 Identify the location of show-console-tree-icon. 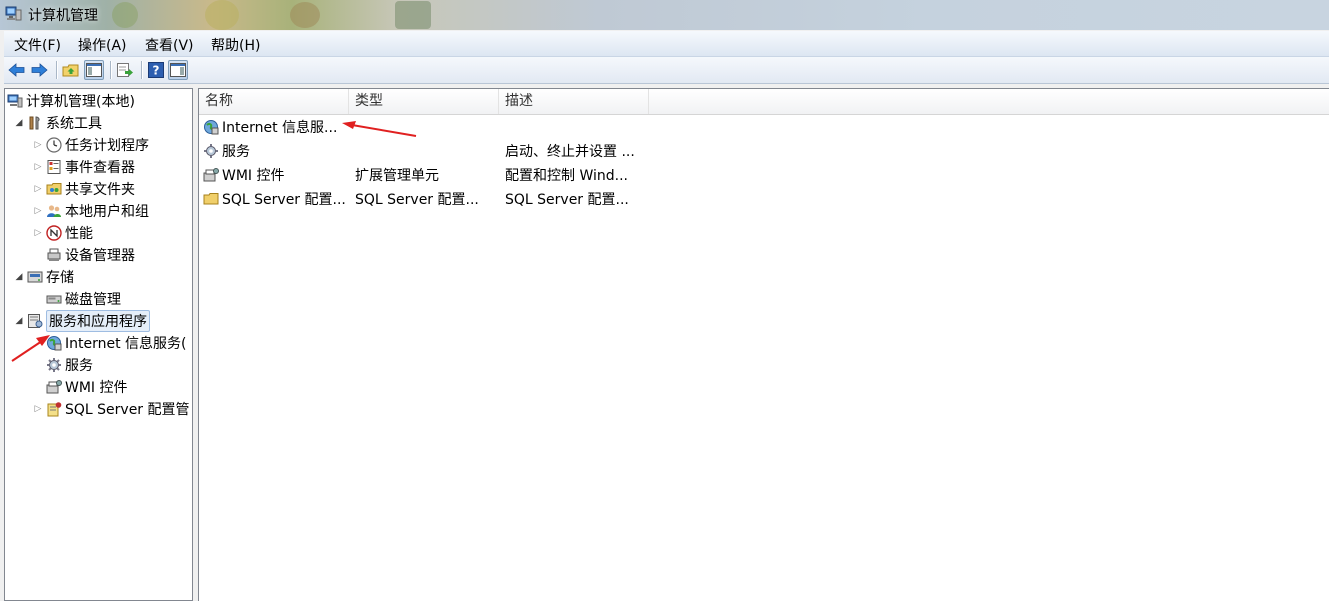
(94, 70).